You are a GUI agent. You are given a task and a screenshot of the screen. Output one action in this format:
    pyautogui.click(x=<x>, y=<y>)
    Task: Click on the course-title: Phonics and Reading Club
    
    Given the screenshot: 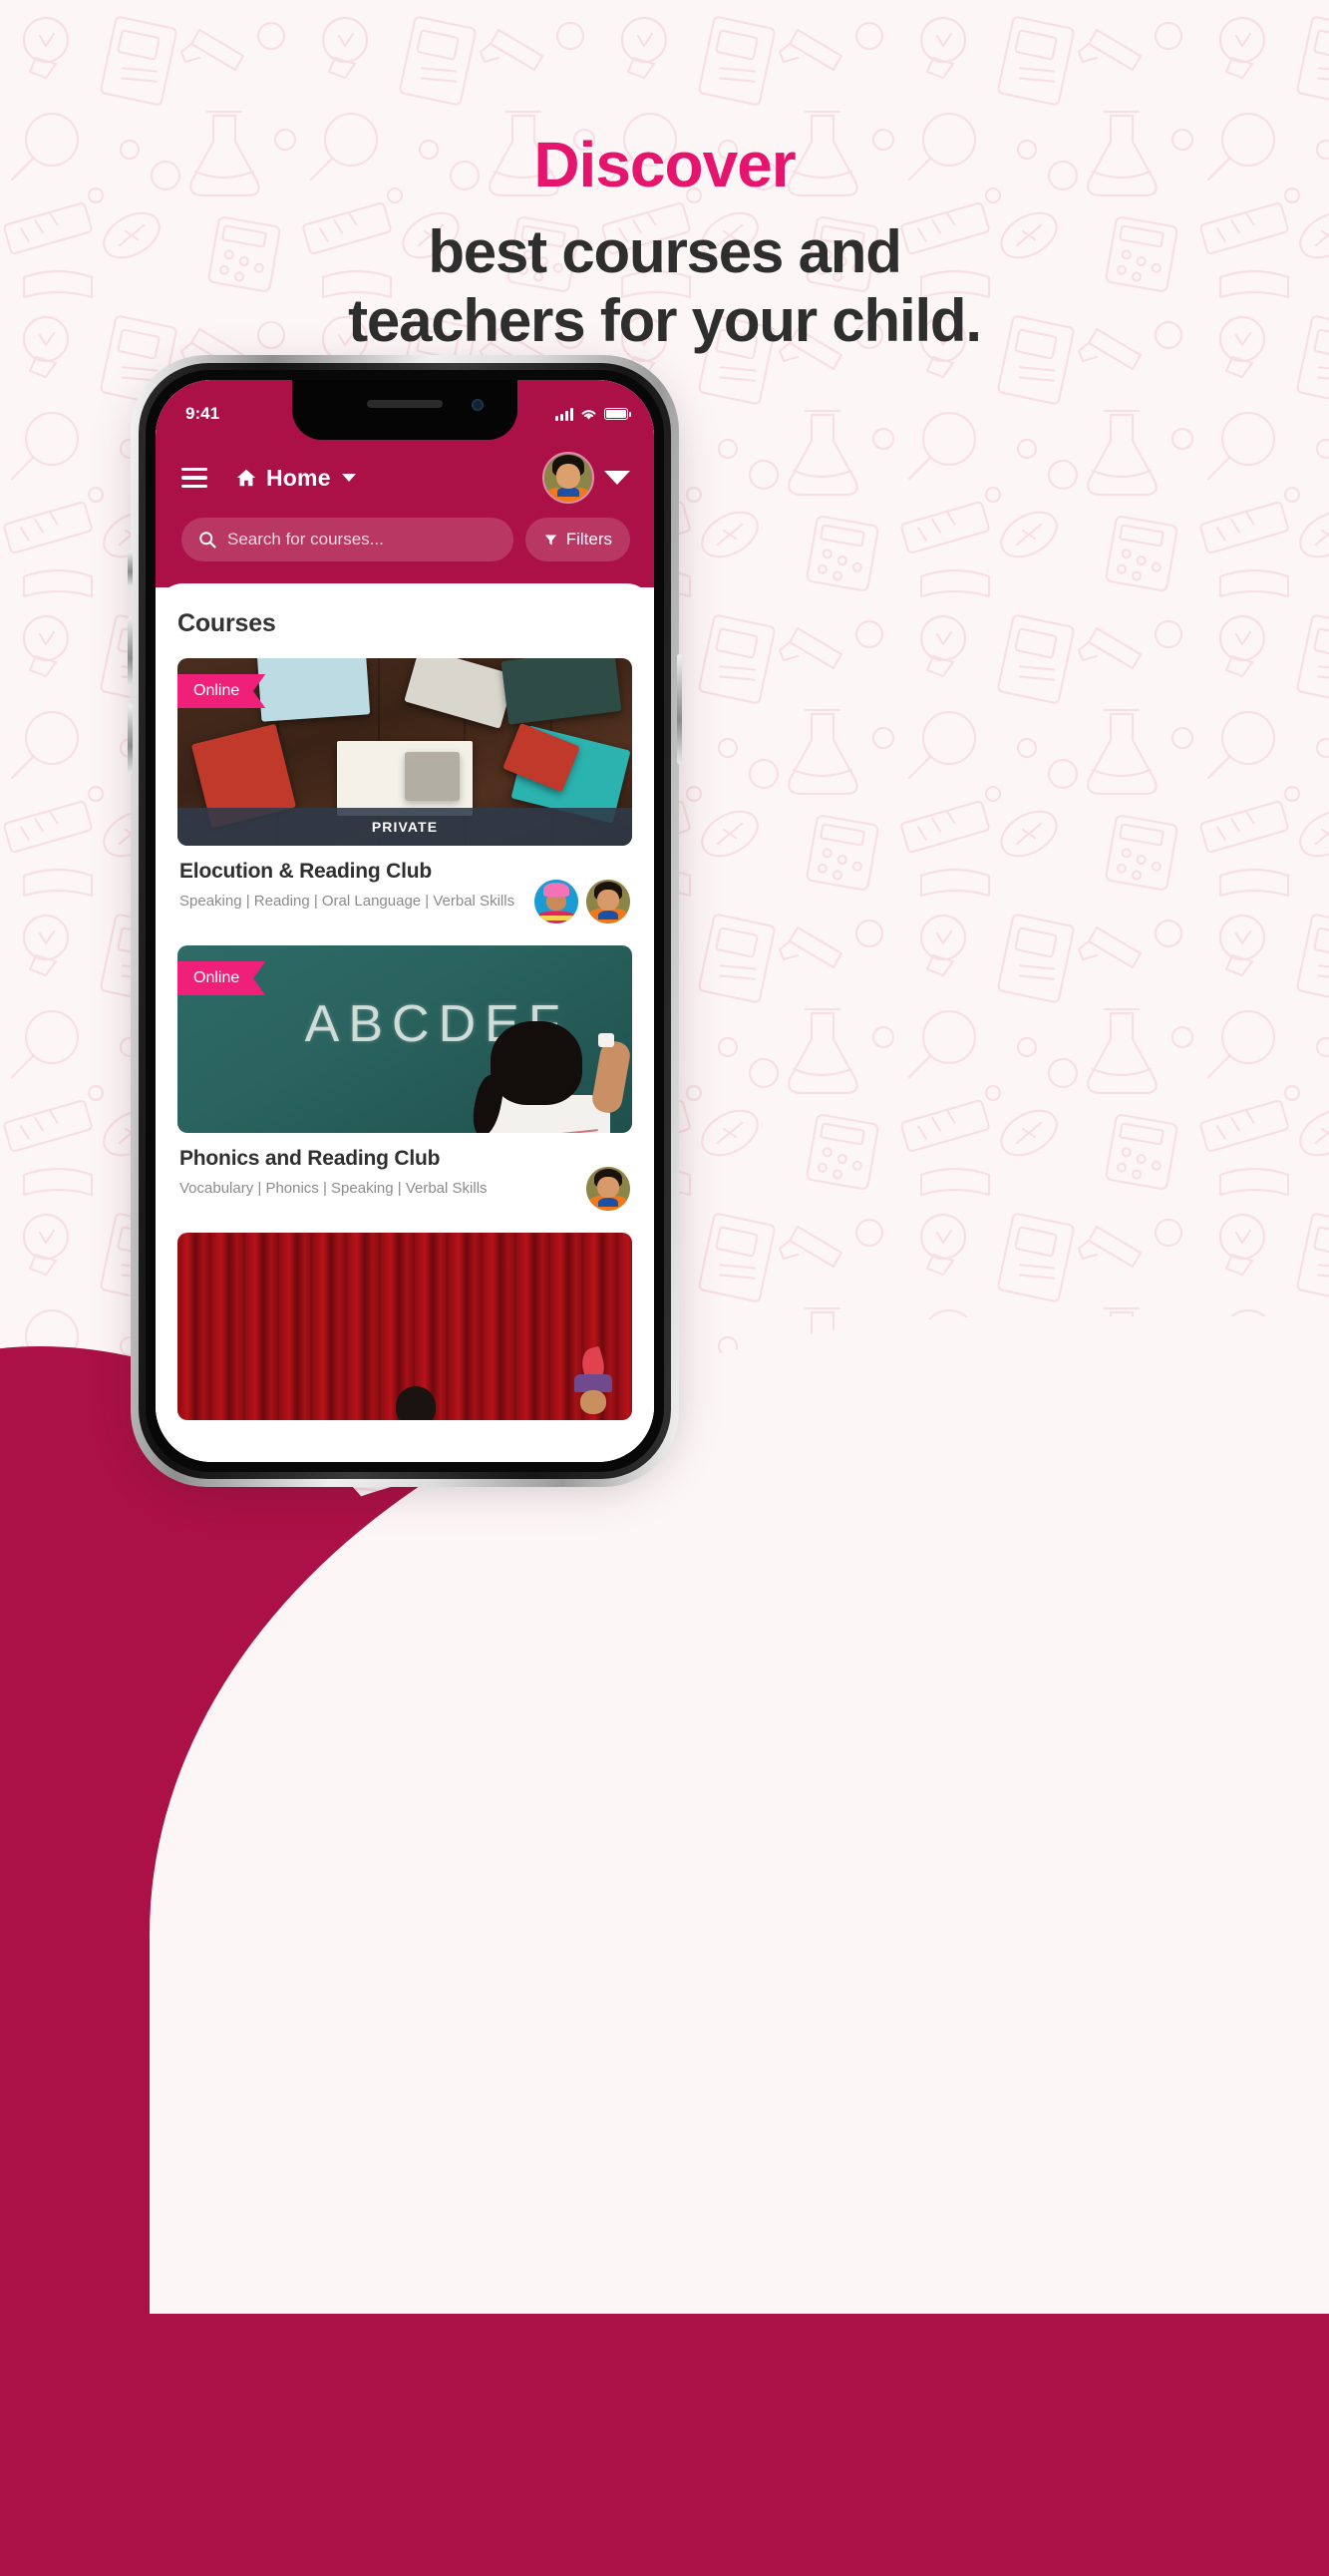 What is the action you would take?
    pyautogui.click(x=310, y=1158)
    